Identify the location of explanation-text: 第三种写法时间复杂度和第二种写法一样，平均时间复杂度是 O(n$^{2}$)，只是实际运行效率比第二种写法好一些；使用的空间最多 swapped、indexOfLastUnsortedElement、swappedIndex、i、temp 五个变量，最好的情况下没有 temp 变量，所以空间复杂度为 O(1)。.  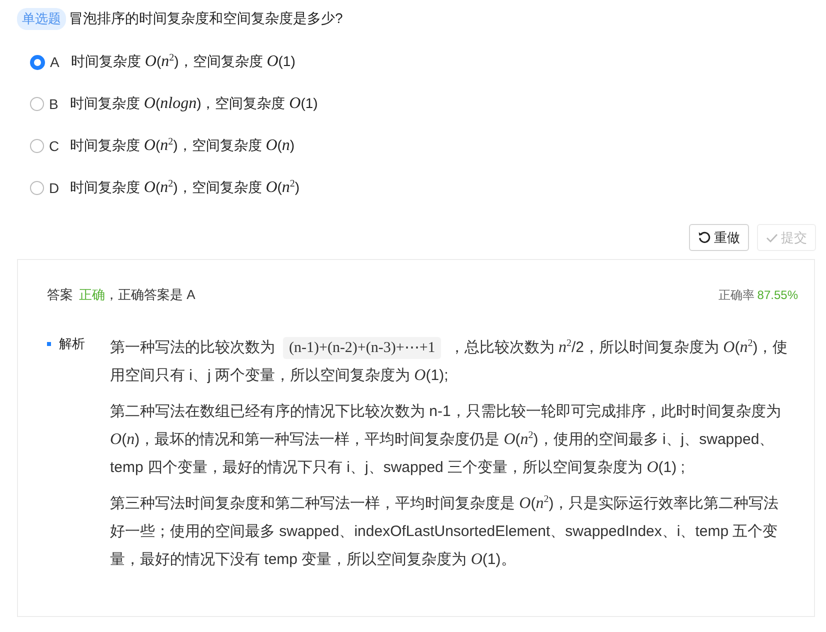
(445, 531).